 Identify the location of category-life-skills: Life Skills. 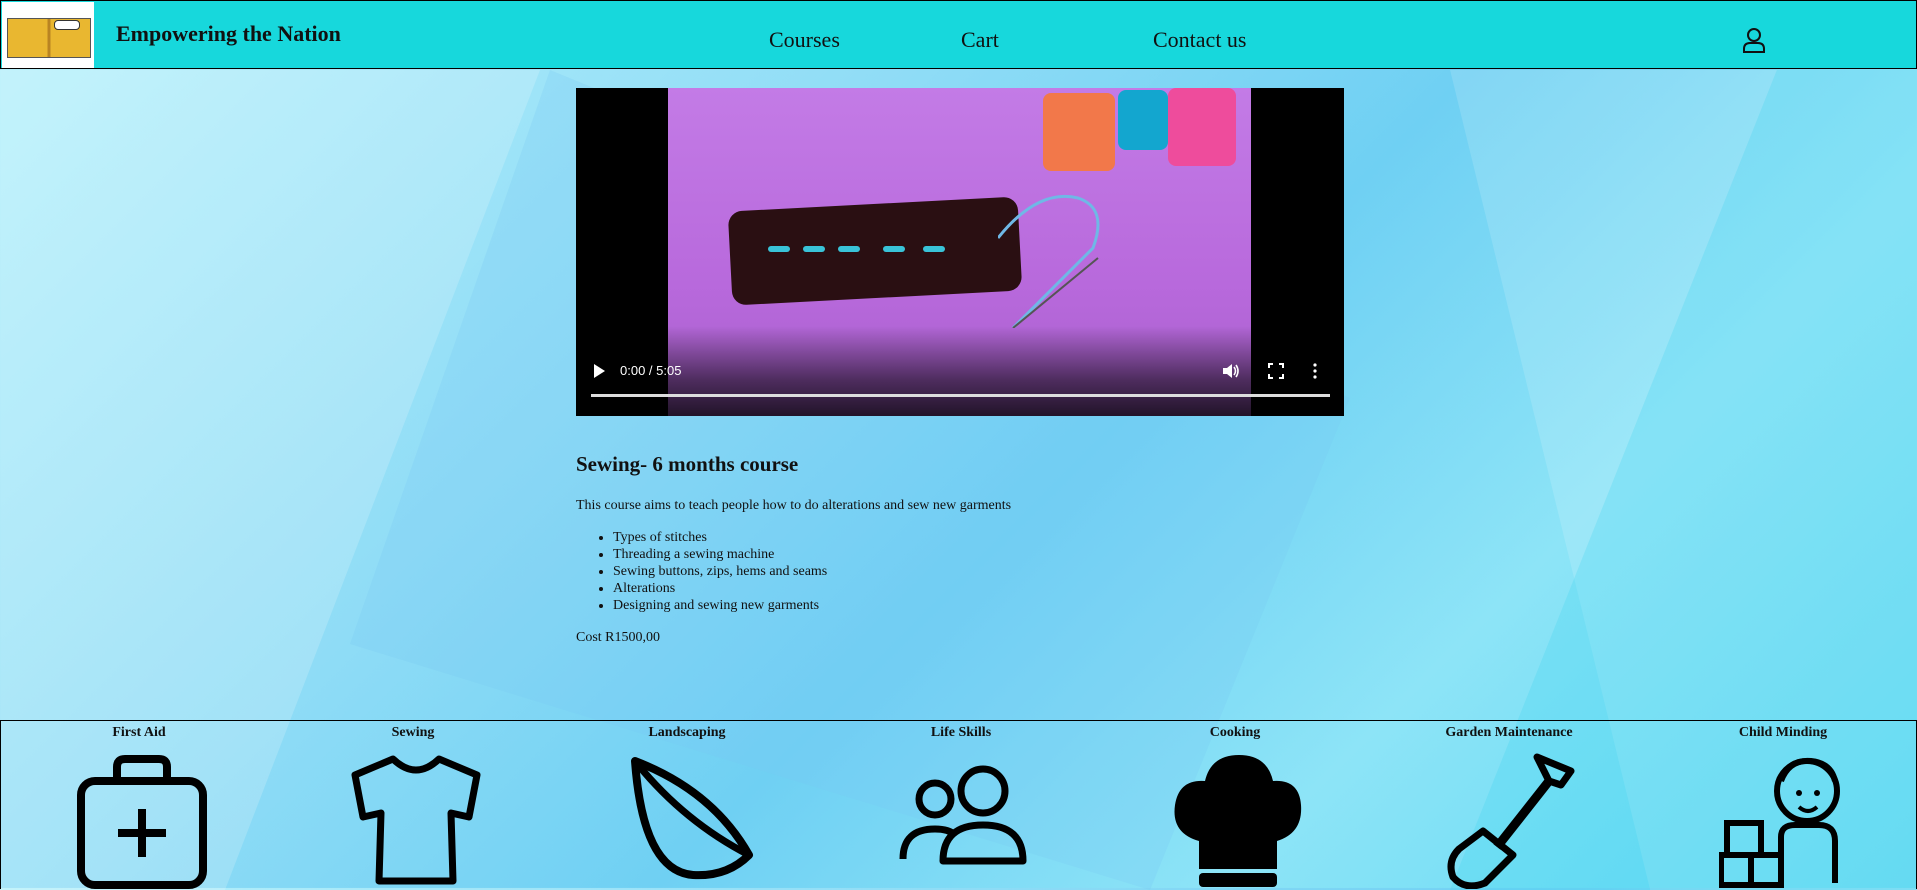
(961, 805).